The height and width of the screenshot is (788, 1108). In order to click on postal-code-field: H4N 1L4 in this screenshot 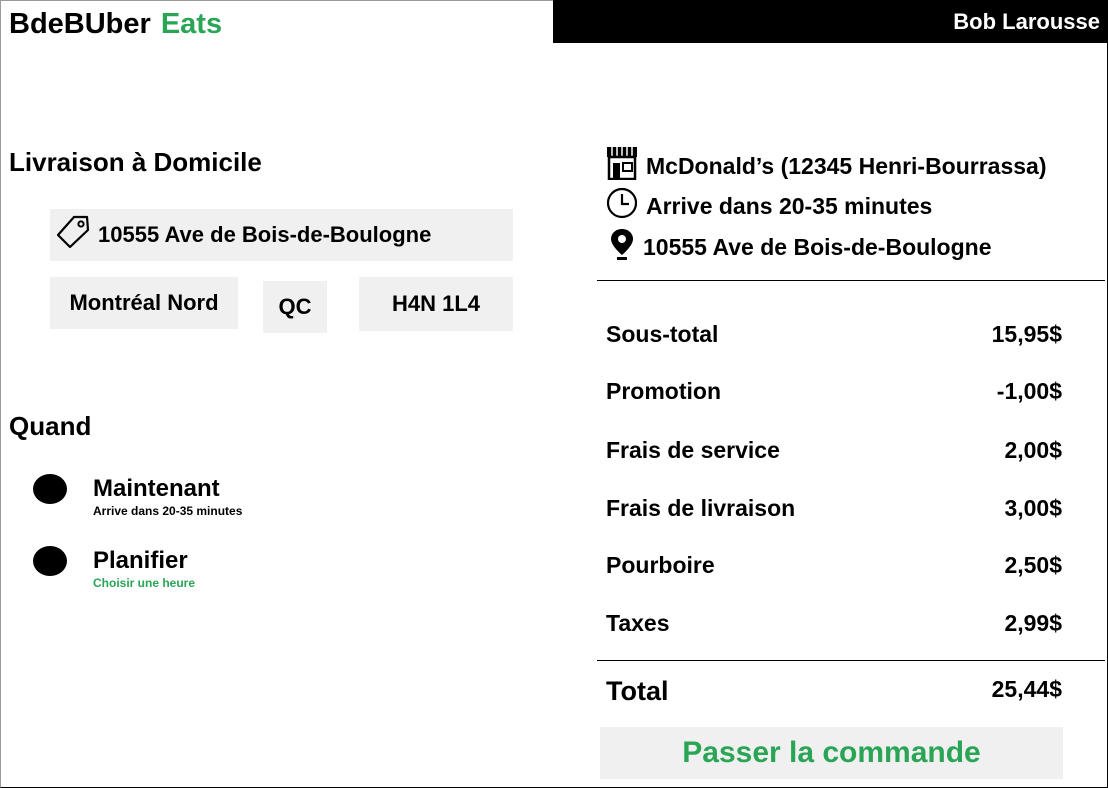, I will do `click(436, 304)`.